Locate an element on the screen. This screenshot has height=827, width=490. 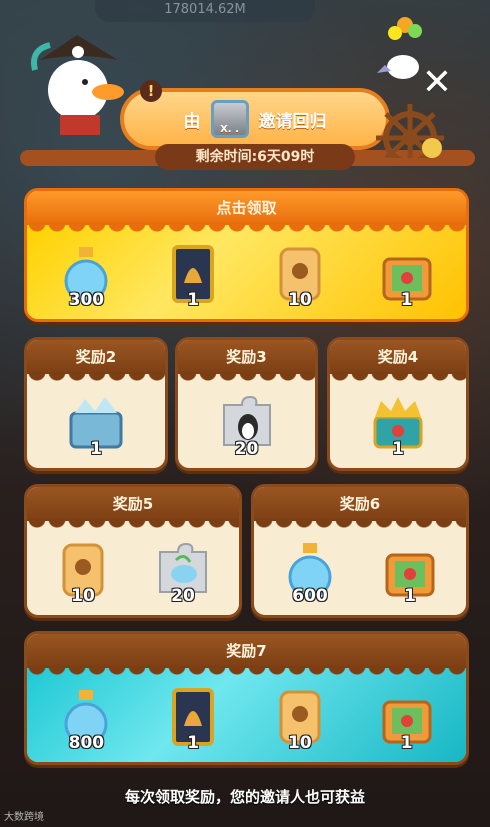
inviter-plaque: 由 X. . 邀请回归 is located at coordinates (255, 119).